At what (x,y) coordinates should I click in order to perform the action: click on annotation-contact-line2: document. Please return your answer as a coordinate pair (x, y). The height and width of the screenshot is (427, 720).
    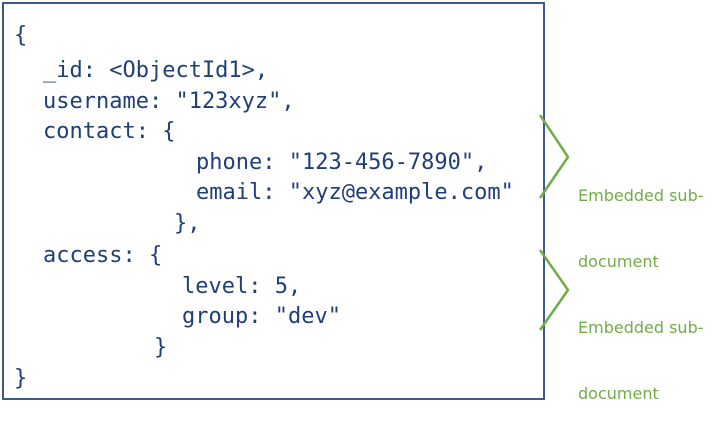
    Looking at the image, I should click on (618, 261).